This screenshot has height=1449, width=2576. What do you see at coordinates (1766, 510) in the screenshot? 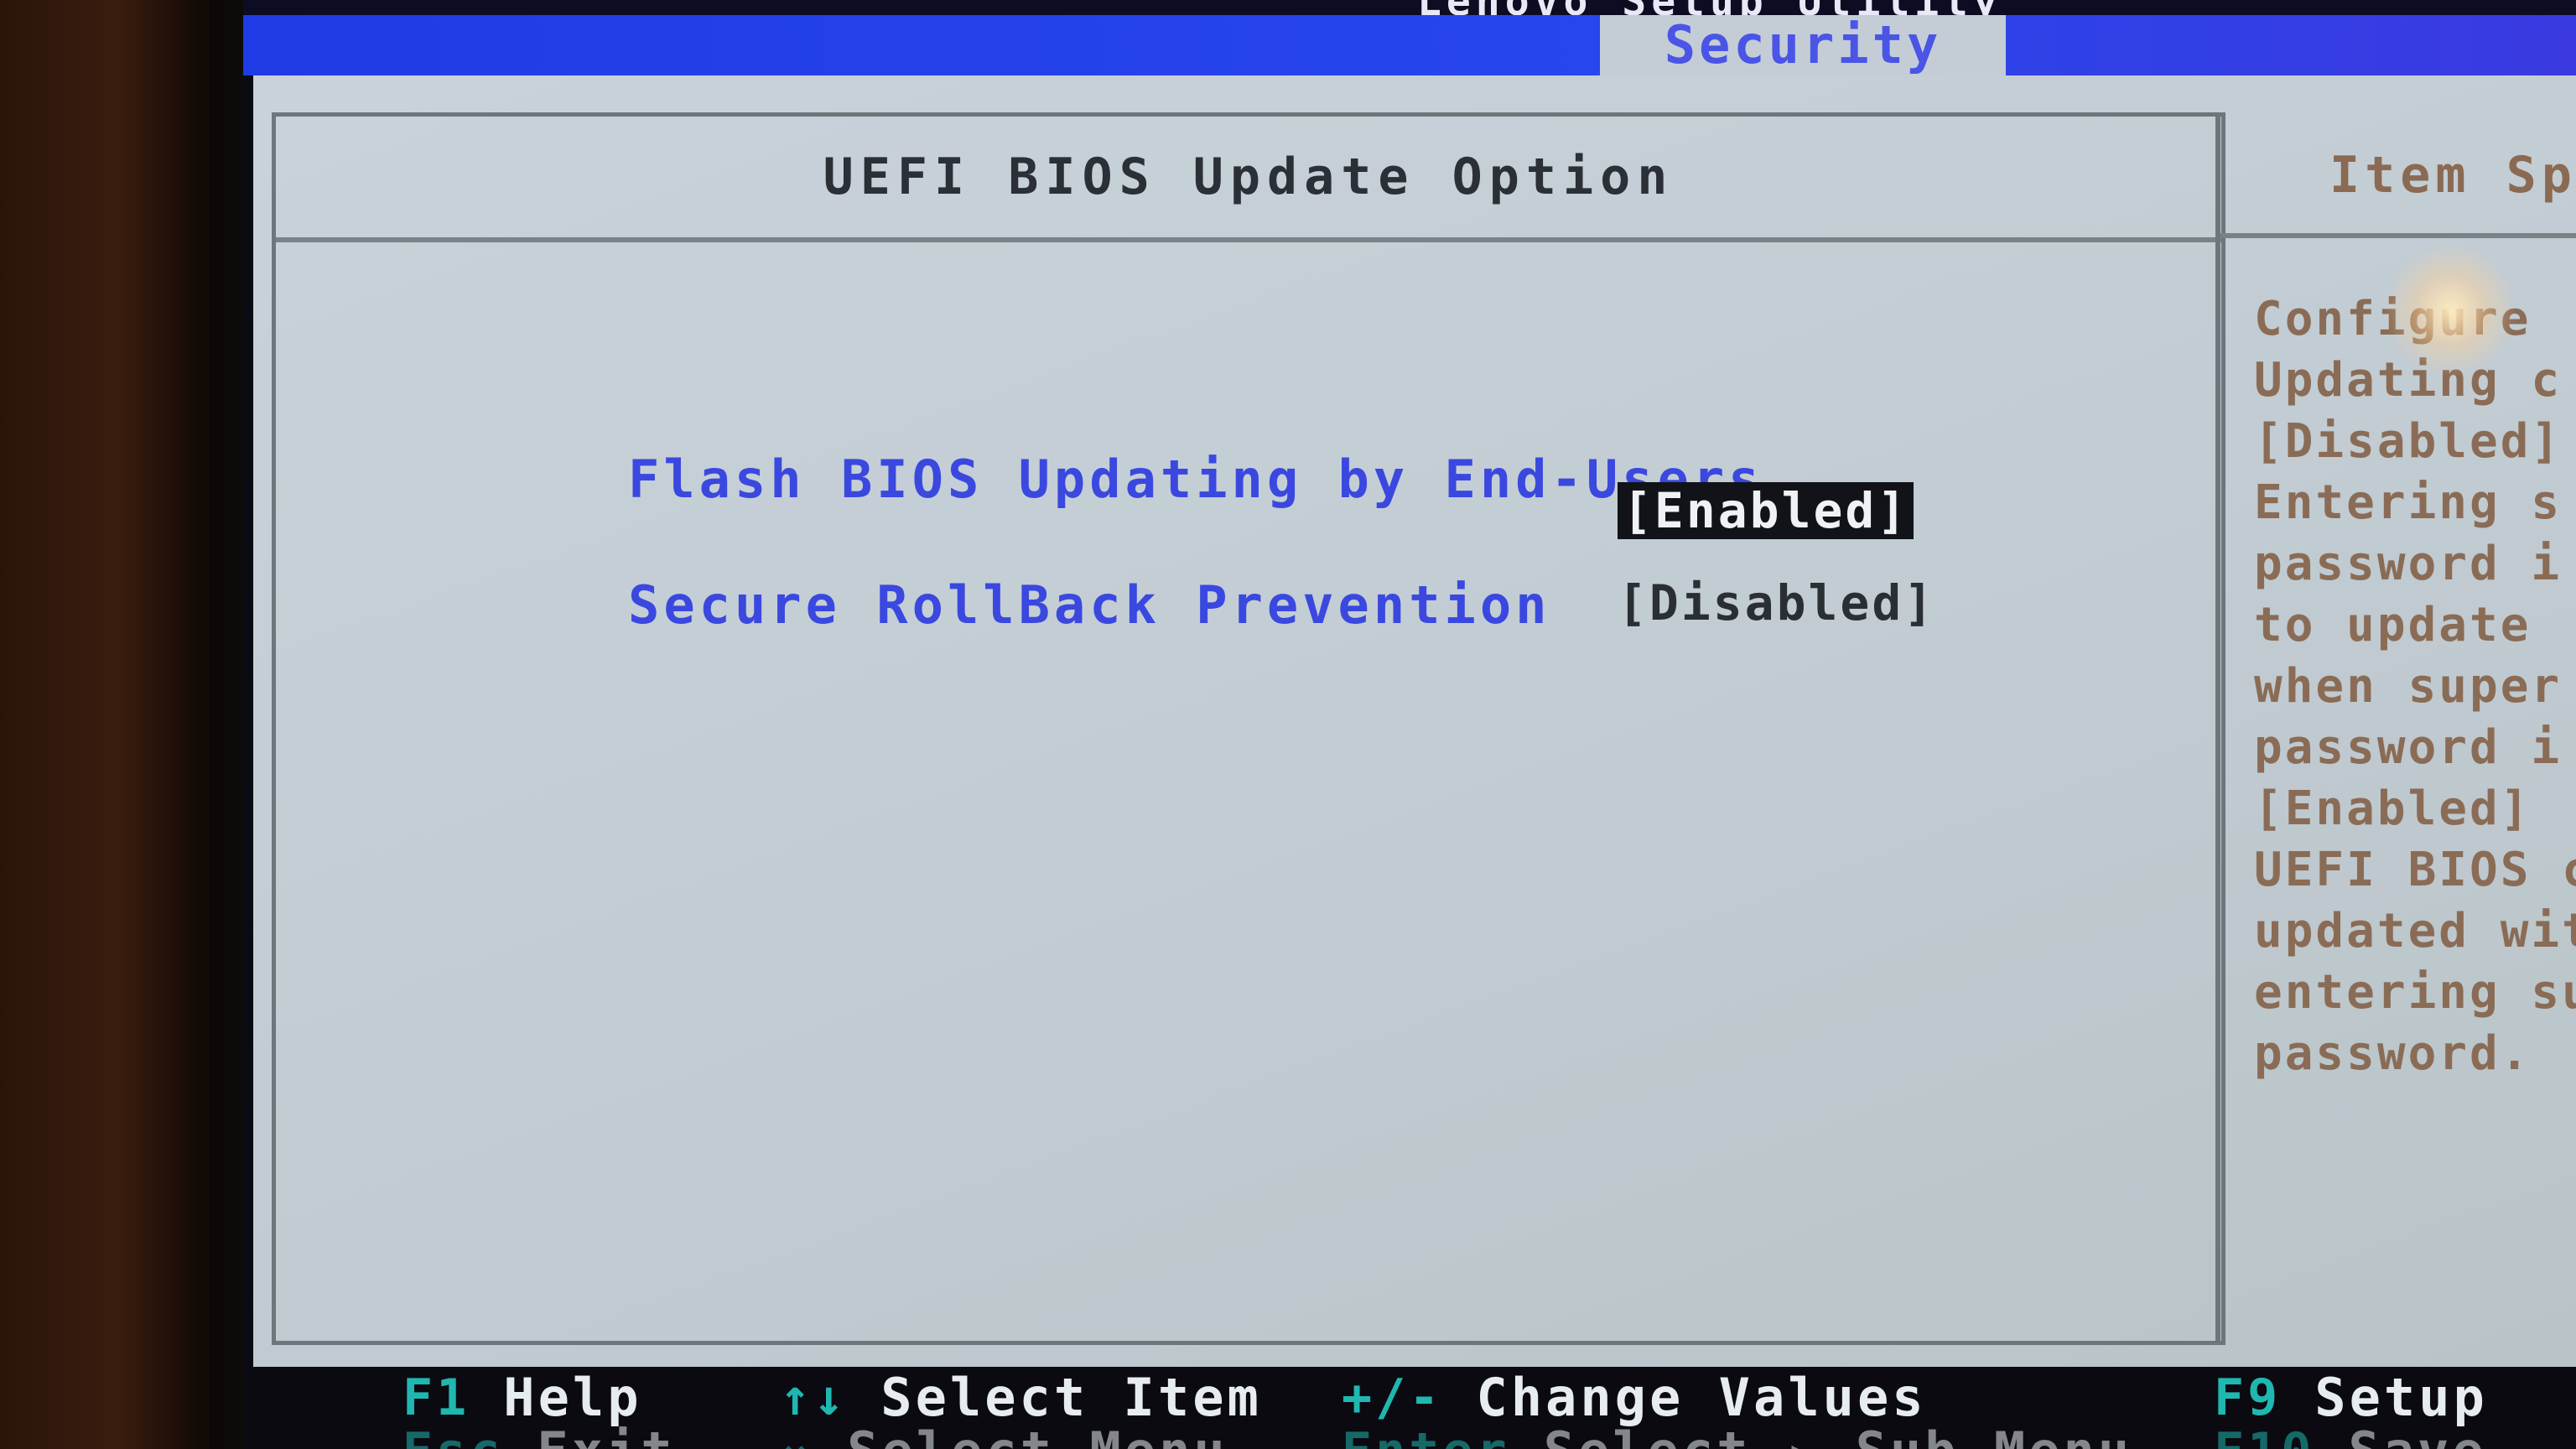
I see `setting-value-selected: [Enabled]` at bounding box center [1766, 510].